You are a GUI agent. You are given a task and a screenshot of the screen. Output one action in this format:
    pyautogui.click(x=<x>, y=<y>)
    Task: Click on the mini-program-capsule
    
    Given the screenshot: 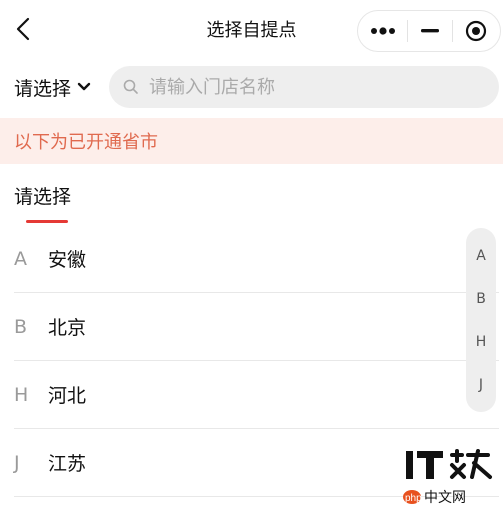 What is the action you would take?
    pyautogui.click(x=429, y=31)
    